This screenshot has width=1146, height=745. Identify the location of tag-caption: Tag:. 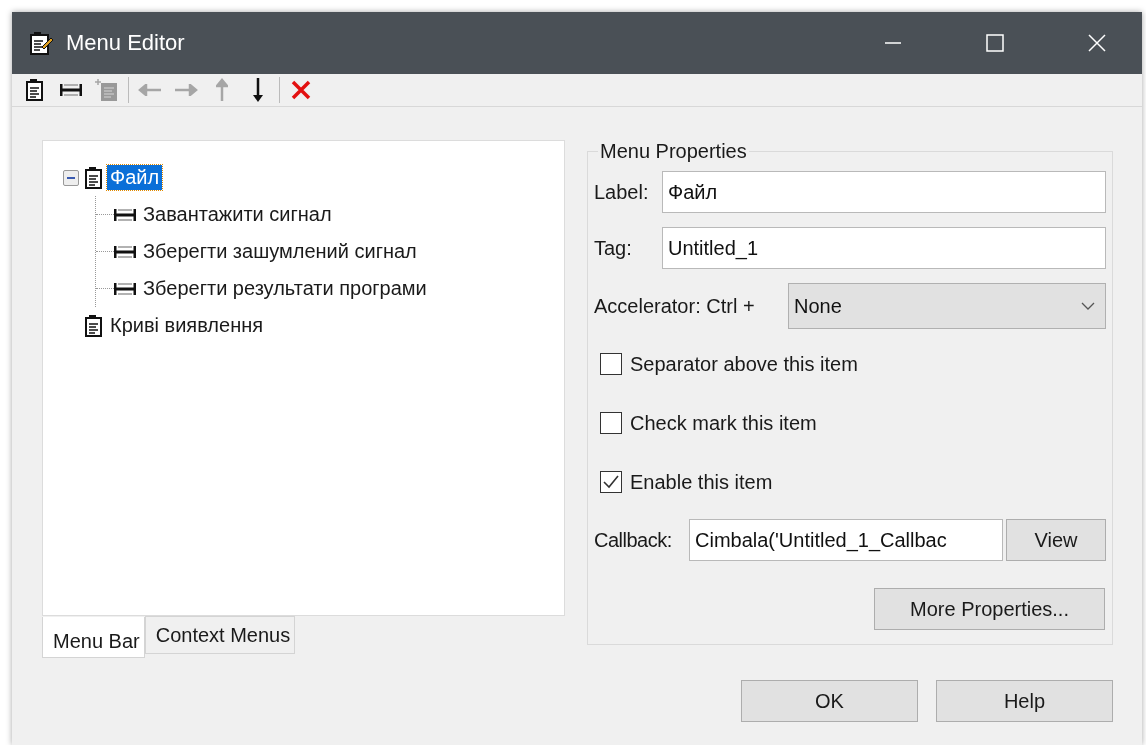
(613, 248).